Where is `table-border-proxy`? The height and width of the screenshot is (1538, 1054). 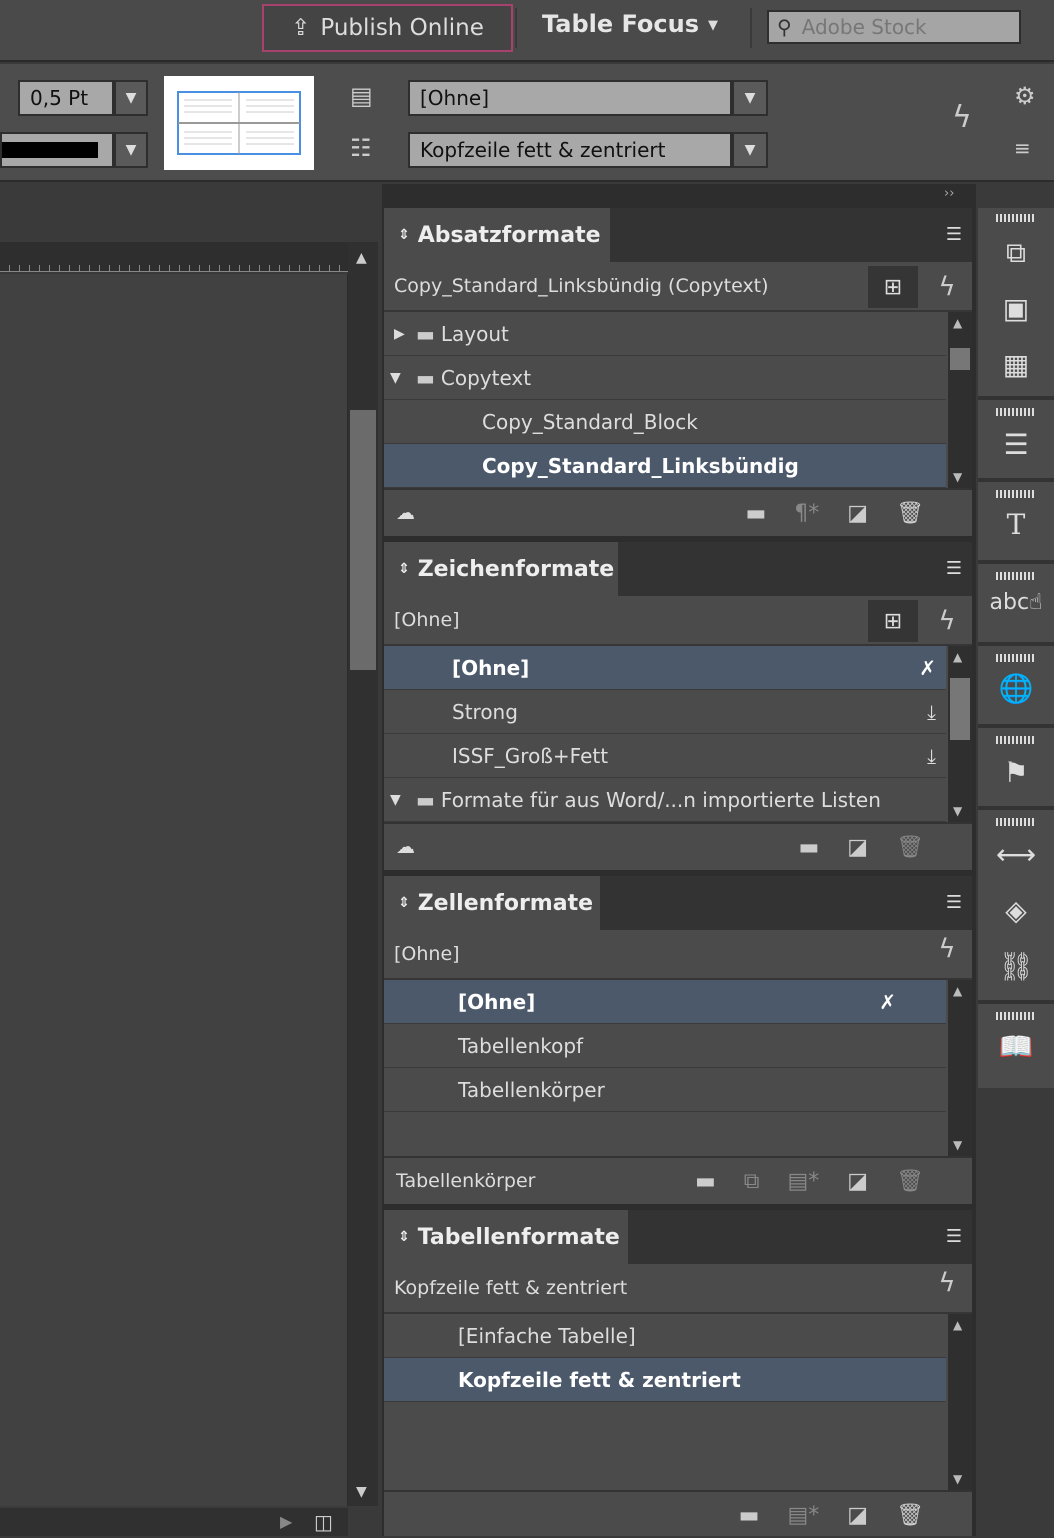 table-border-proxy is located at coordinates (239, 123).